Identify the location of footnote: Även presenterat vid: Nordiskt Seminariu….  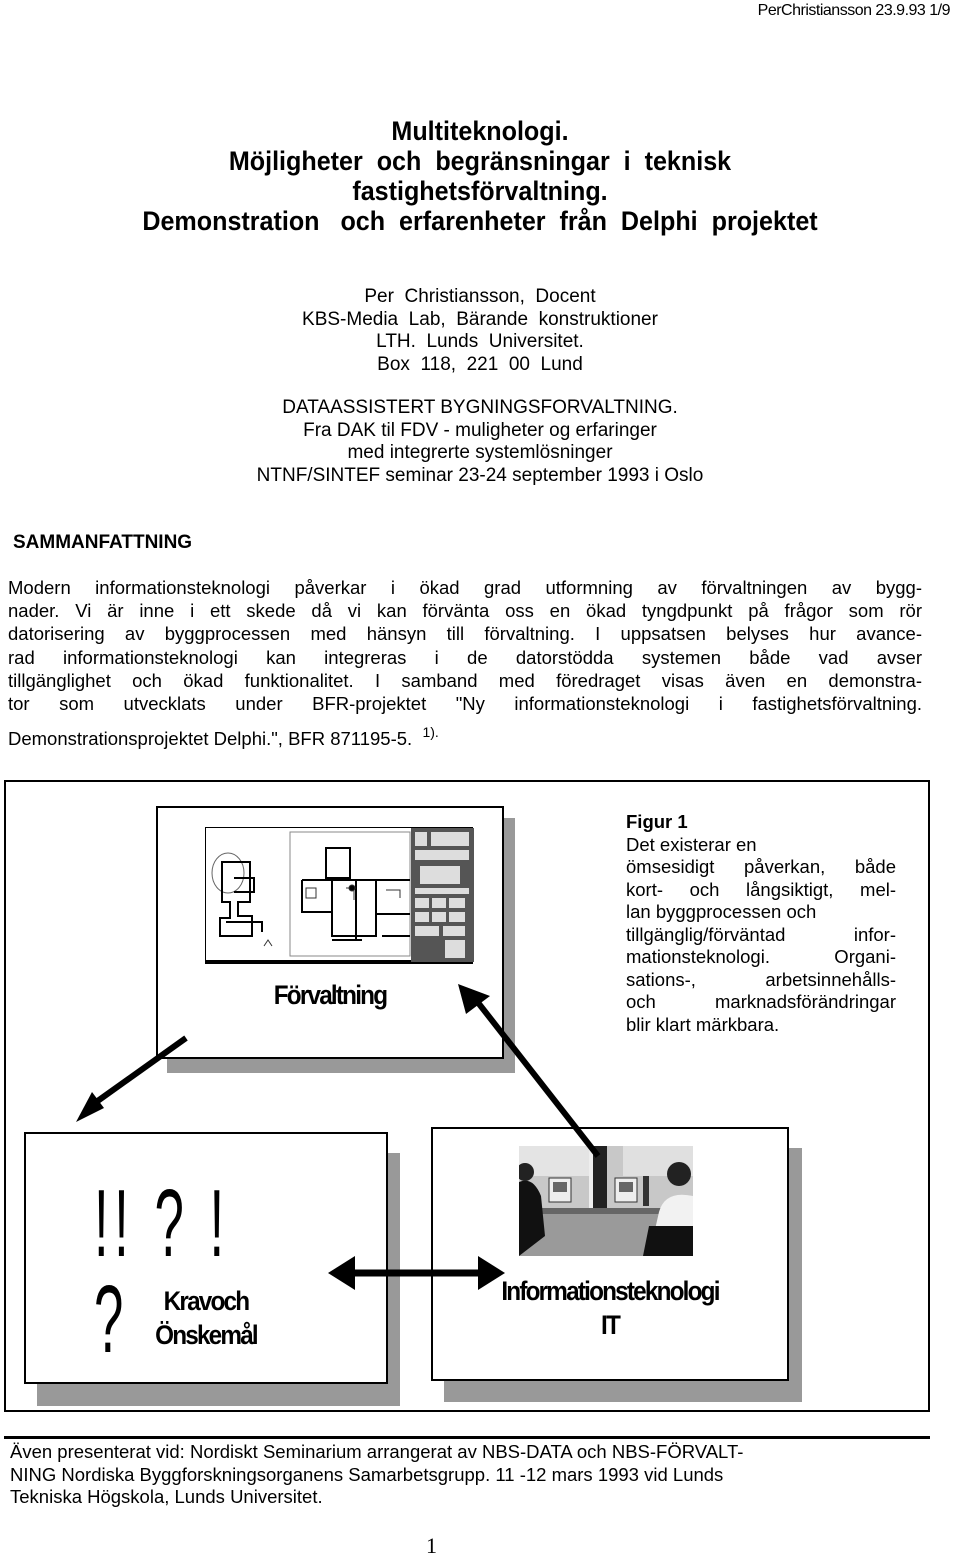
(460, 1475).